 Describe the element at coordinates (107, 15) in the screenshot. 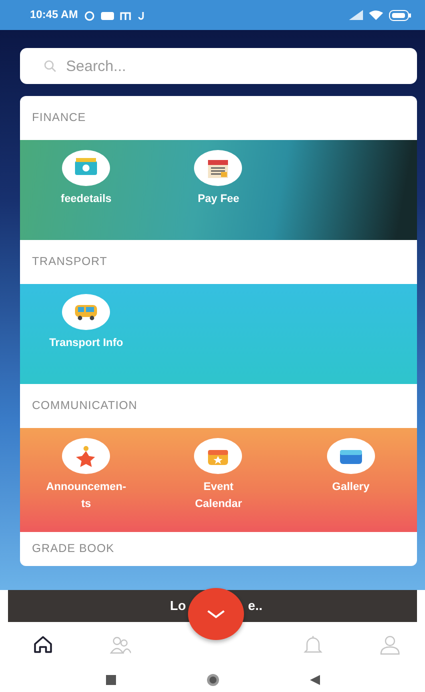

I see `message-icon` at that location.